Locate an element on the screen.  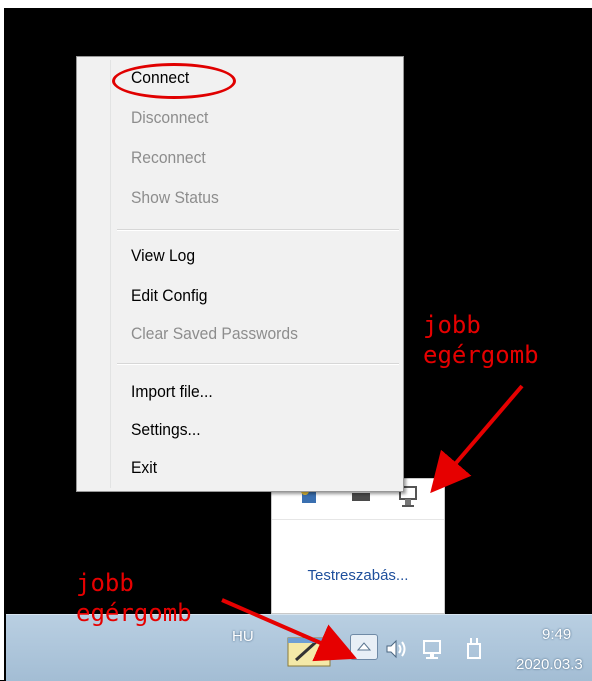
arrow-to-tray-icon is located at coordinates (477, 439).